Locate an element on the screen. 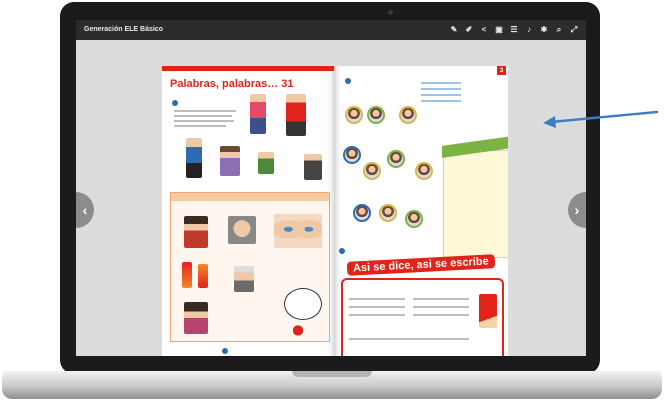 This screenshot has height=402, width=664. reader-topbar: Generación ELE Básico ✎ ✐ < ▣ ☰ ♪ ✱ ⌕ ⤢ is located at coordinates (331, 30).